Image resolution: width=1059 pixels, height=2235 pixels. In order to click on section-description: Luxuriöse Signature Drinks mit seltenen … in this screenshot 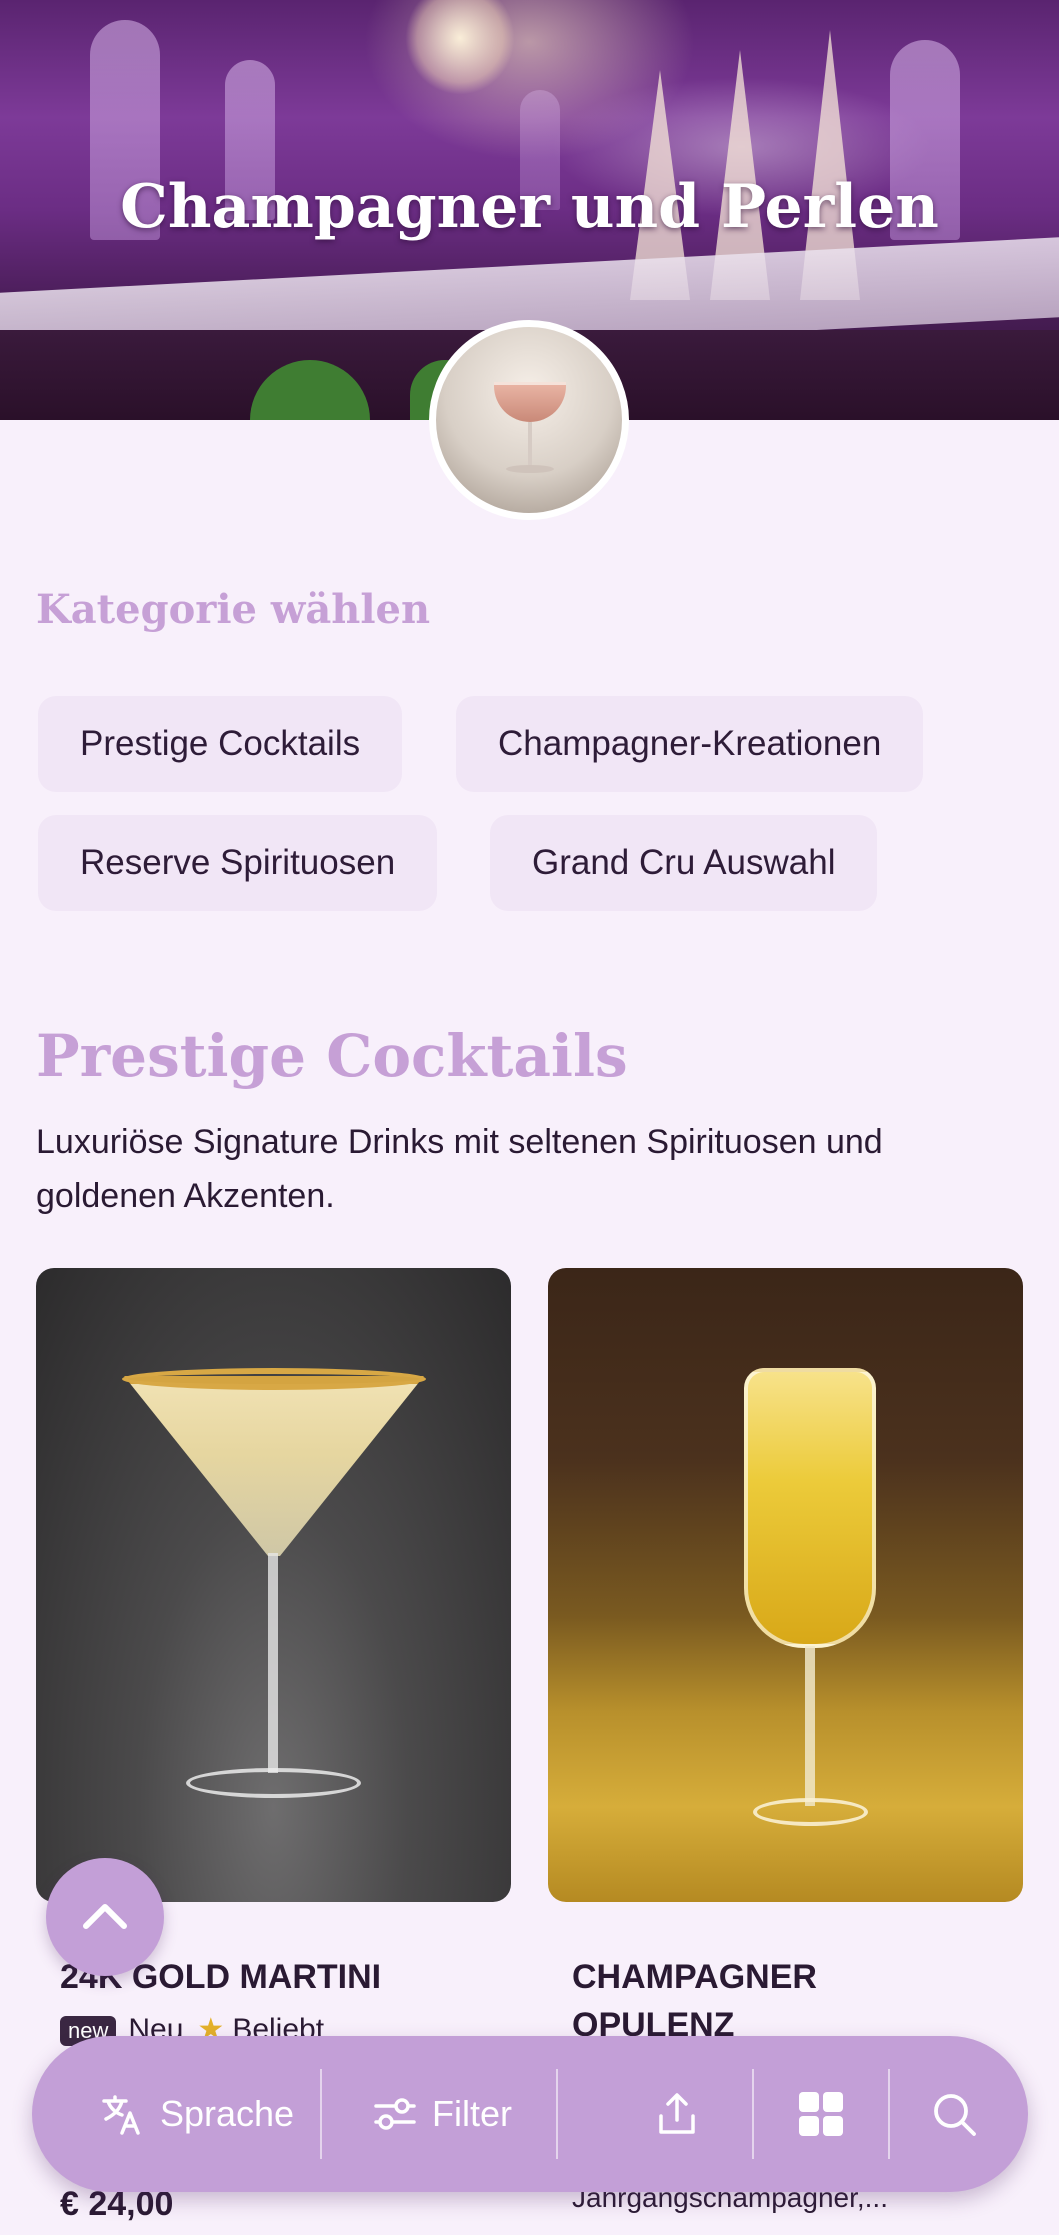, I will do `click(459, 1169)`.